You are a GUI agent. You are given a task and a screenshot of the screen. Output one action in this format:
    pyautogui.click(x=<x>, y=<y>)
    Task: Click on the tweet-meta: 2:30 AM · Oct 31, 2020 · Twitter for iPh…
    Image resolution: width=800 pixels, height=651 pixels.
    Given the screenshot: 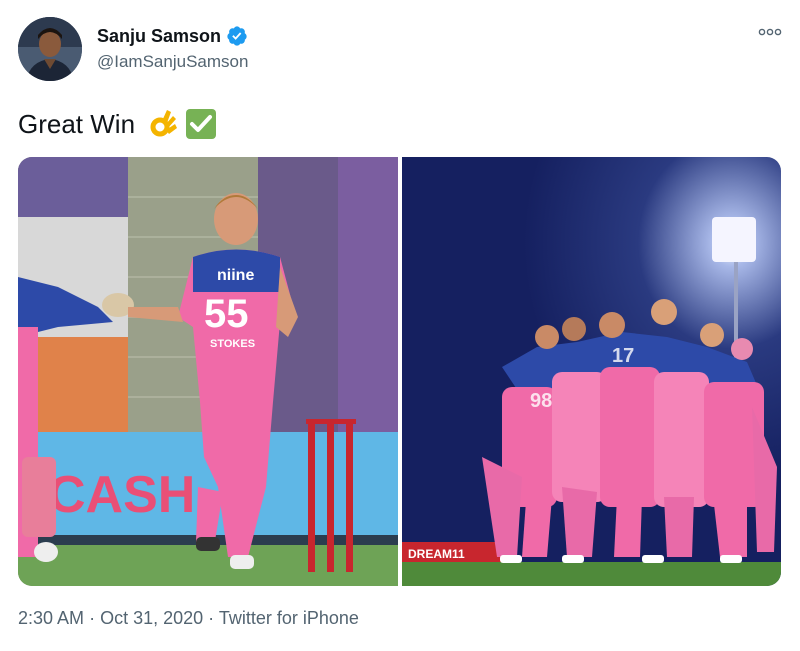 What is the action you would take?
    pyautogui.click(x=188, y=618)
    